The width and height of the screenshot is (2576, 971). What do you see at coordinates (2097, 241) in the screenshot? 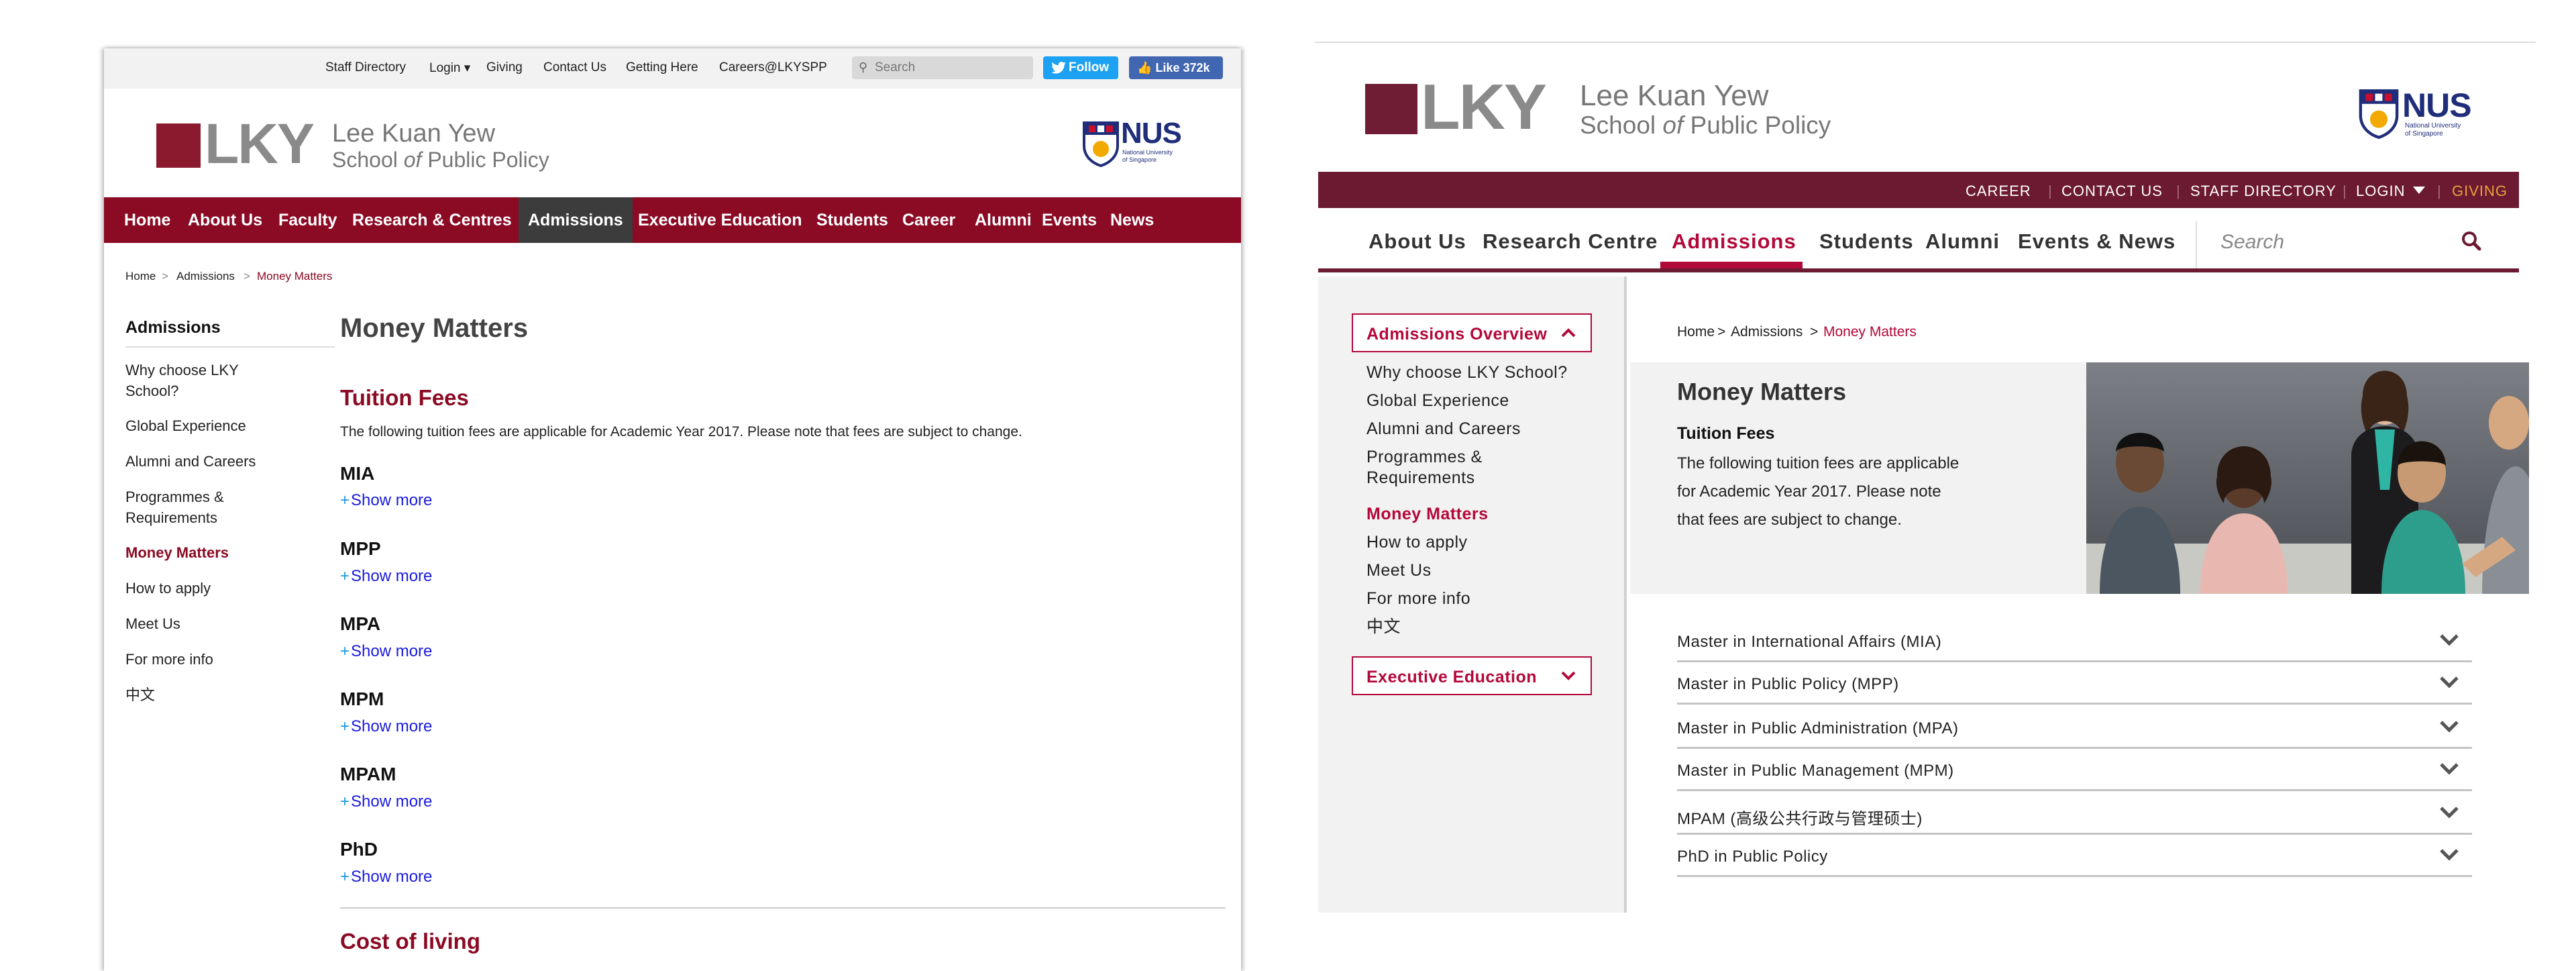
I see `nav-events-news: Events & News` at bounding box center [2097, 241].